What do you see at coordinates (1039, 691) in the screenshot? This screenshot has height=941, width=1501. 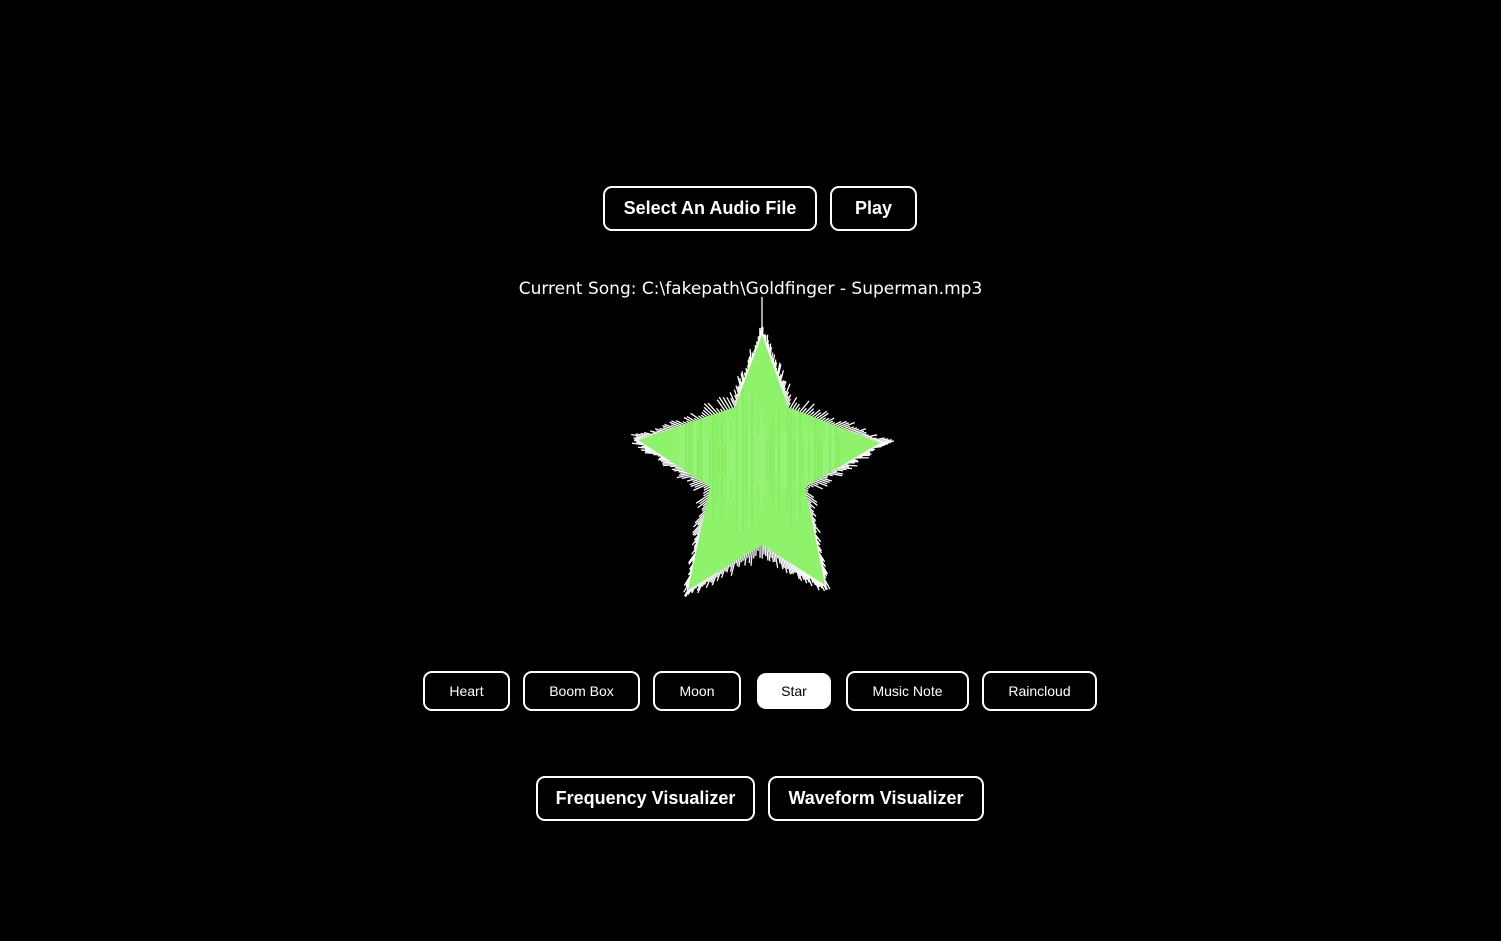 I see `shape-button-raincloud: Raincloud` at bounding box center [1039, 691].